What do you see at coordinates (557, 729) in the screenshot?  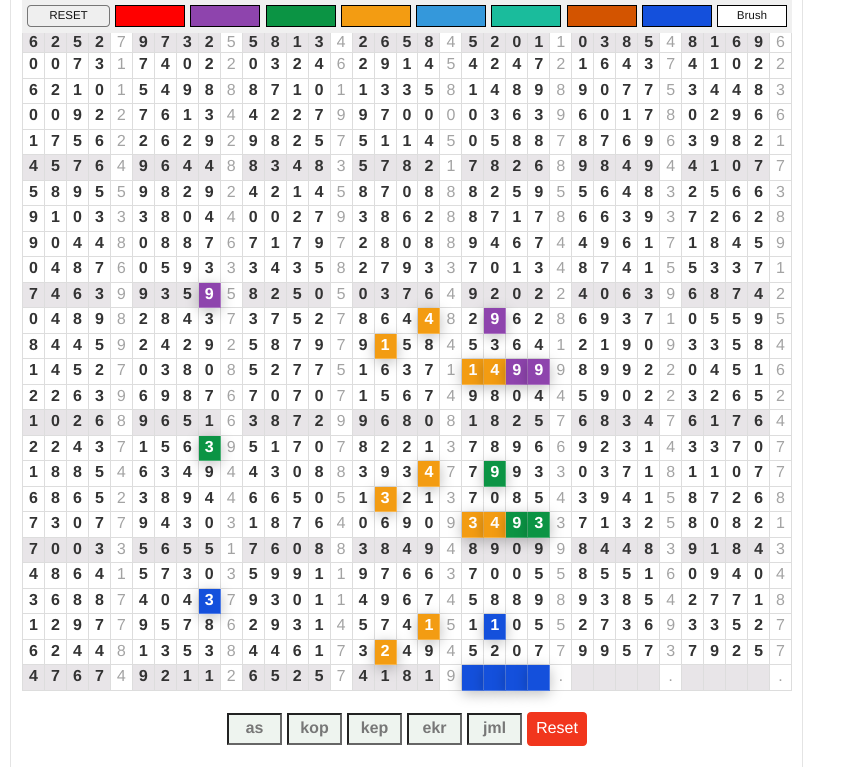 I see `reset-button: Reset` at bounding box center [557, 729].